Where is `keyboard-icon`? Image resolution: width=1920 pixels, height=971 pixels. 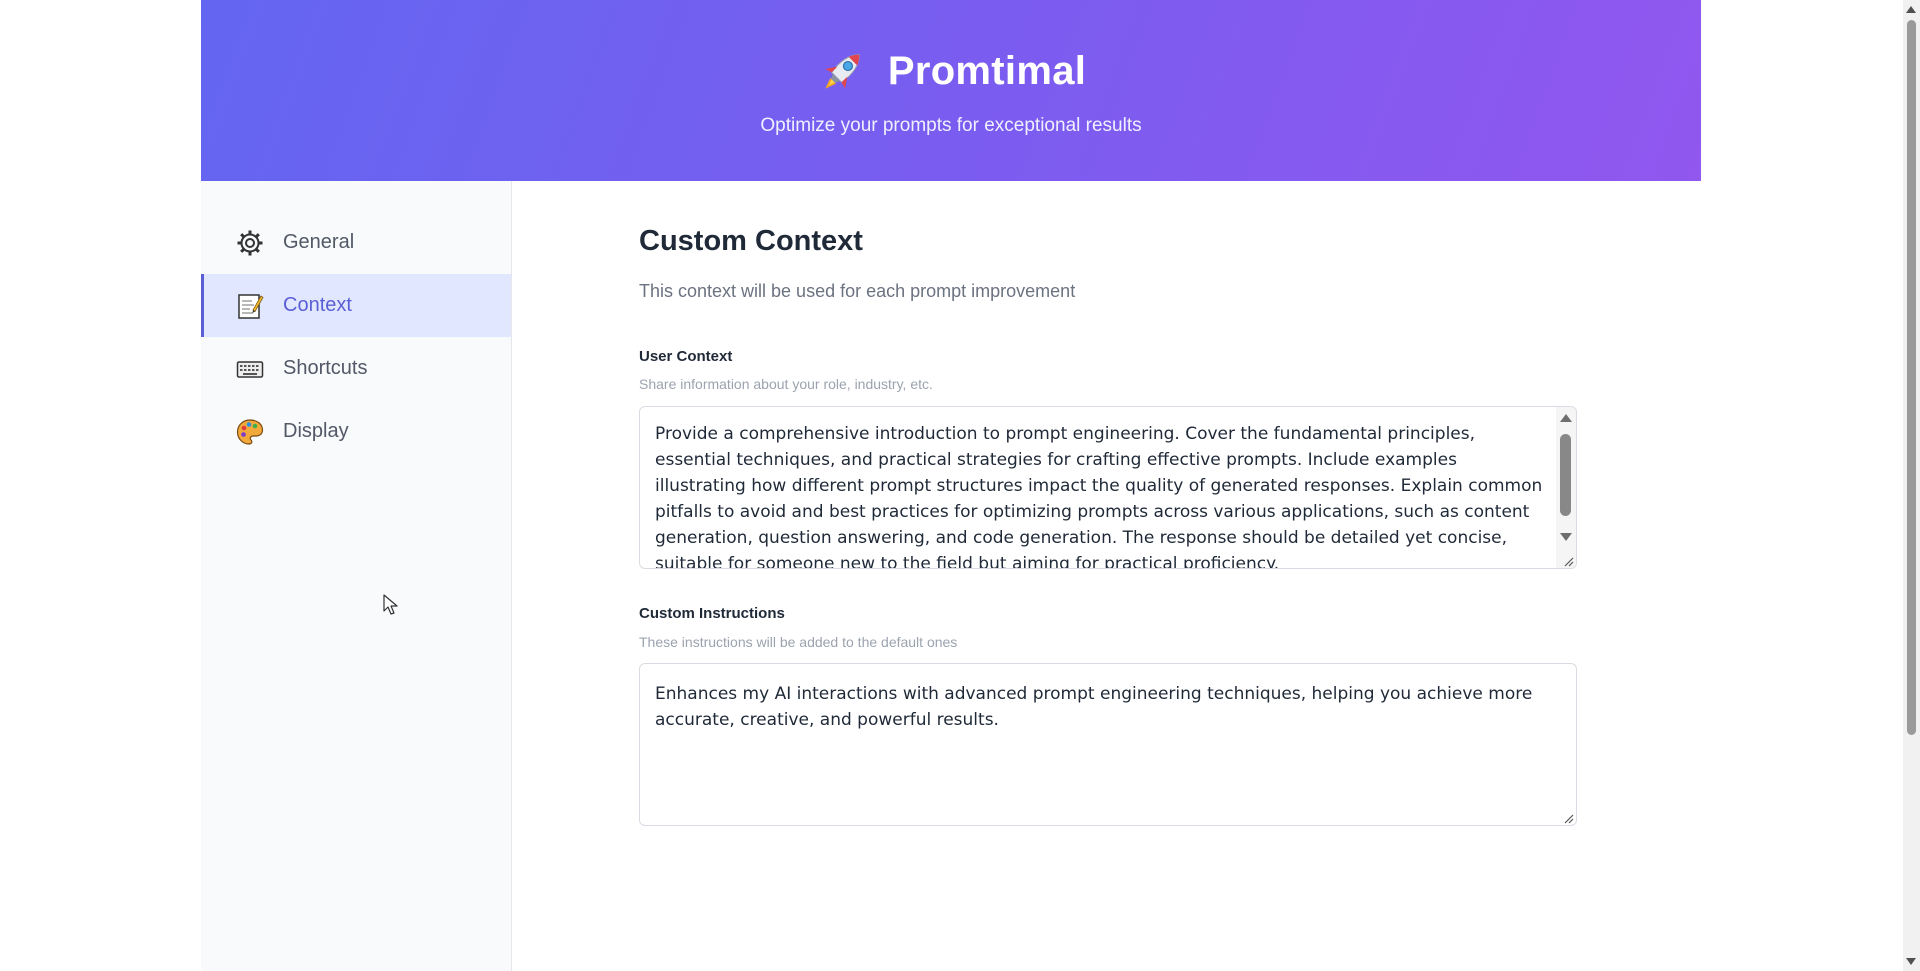 keyboard-icon is located at coordinates (250, 369).